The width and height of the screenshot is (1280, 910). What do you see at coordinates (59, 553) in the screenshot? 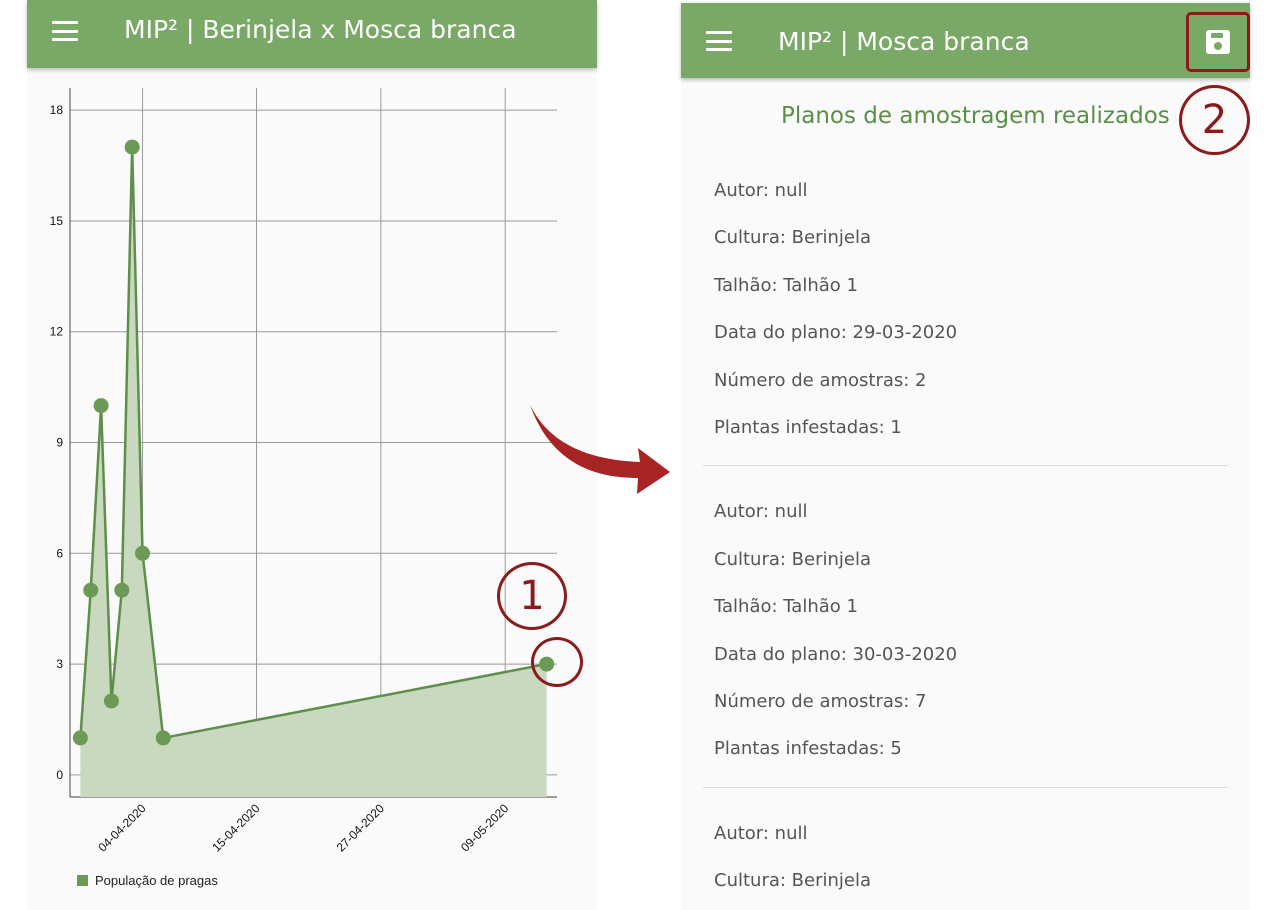
I see `y-tick-label: 6` at bounding box center [59, 553].